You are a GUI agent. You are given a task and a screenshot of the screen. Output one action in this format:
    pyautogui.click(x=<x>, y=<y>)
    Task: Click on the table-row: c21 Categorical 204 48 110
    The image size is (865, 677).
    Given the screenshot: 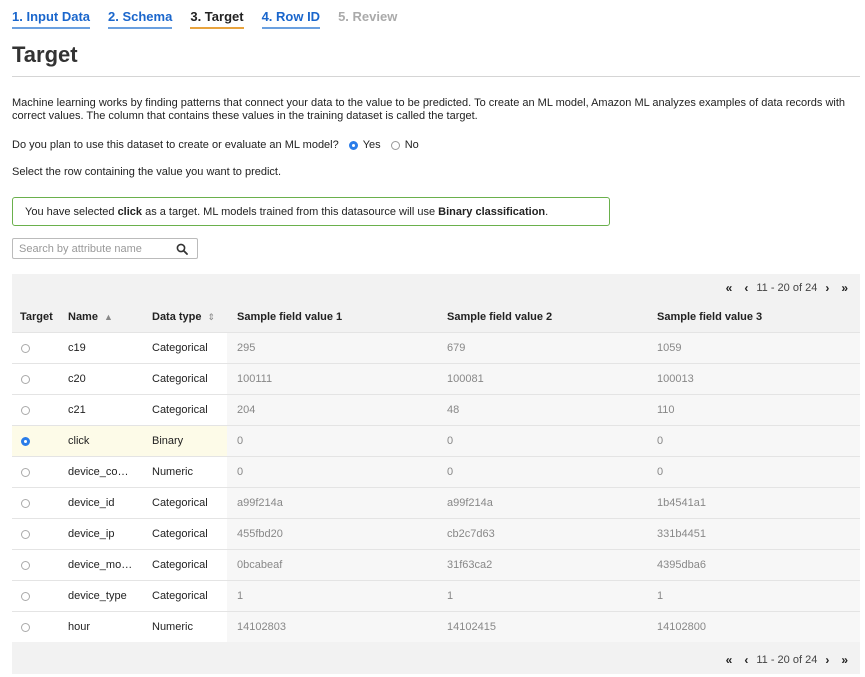 What is the action you would take?
    pyautogui.click(x=436, y=409)
    